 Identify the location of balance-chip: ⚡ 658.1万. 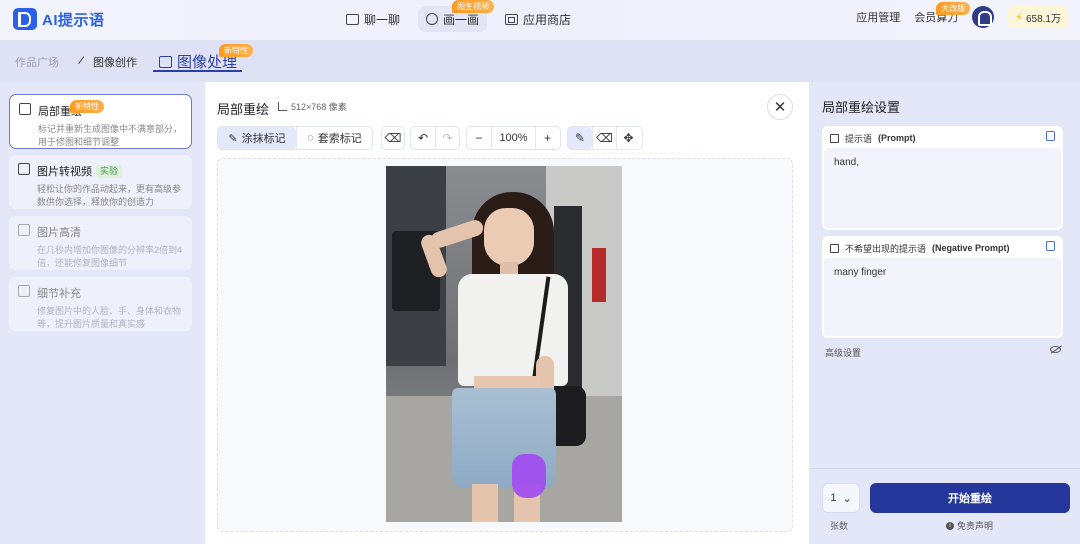
(1038, 17).